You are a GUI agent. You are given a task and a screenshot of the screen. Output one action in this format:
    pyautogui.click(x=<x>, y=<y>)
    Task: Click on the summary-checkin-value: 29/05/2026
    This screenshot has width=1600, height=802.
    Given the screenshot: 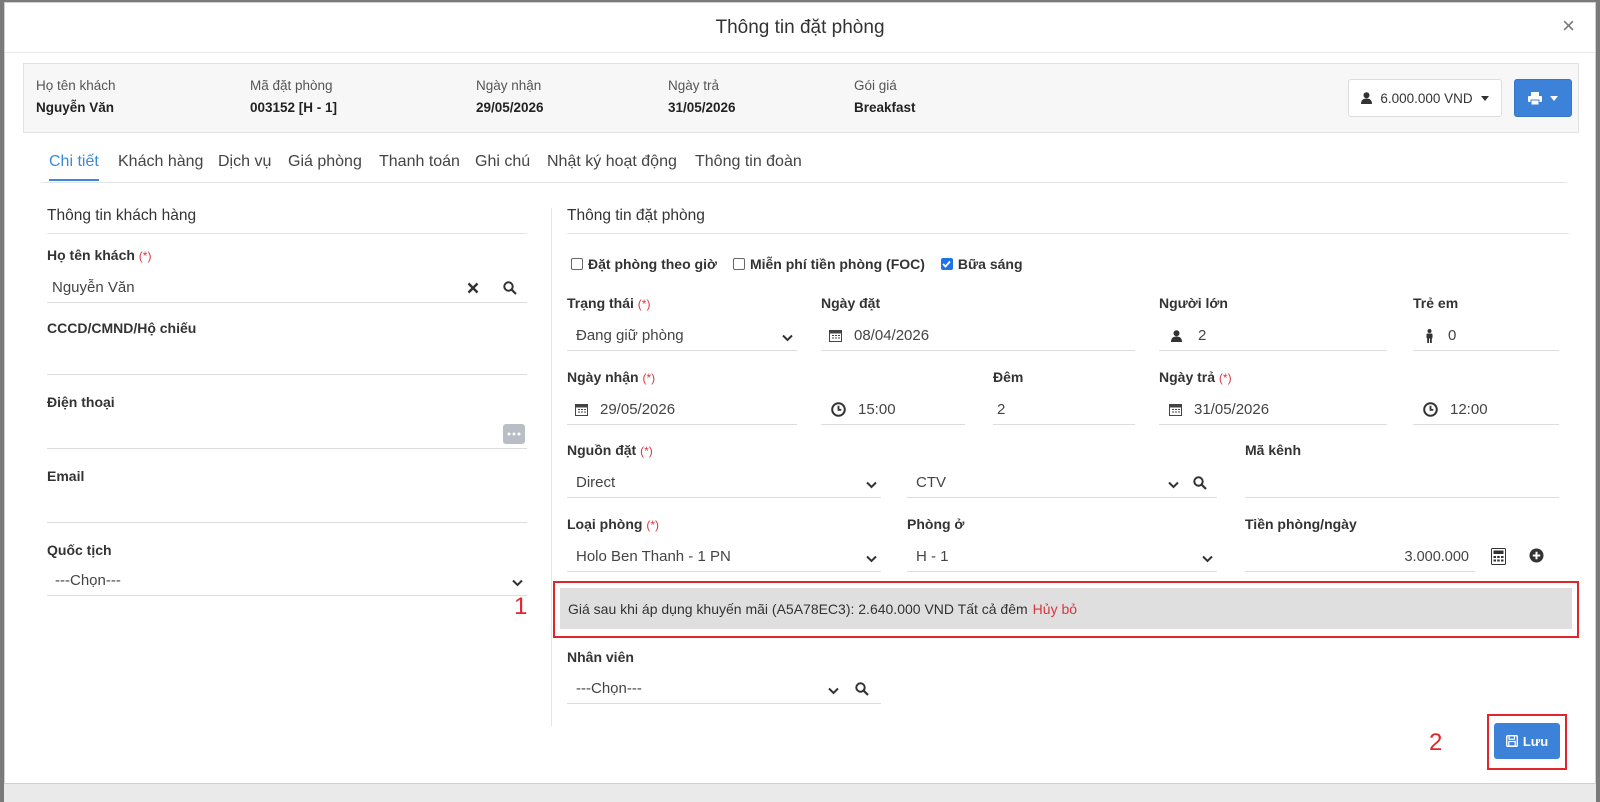 What is the action you would take?
    pyautogui.click(x=510, y=107)
    